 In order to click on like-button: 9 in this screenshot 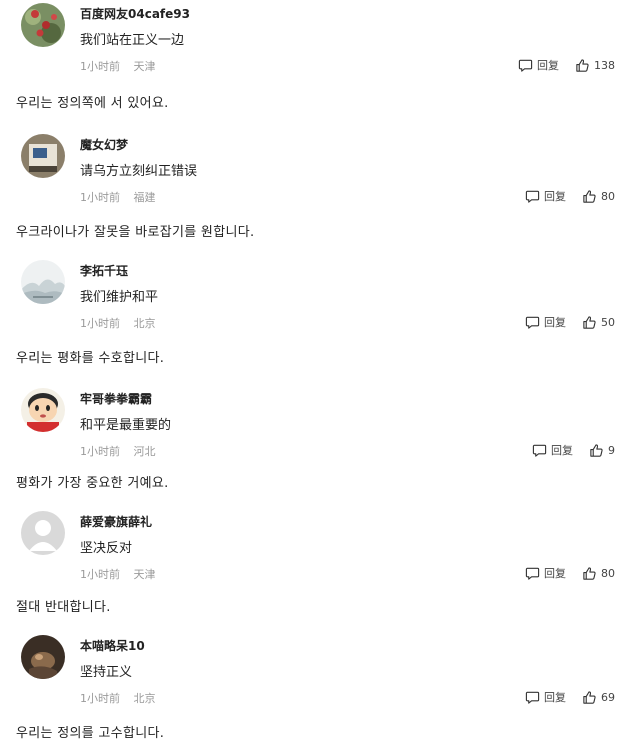, I will do `click(602, 450)`.